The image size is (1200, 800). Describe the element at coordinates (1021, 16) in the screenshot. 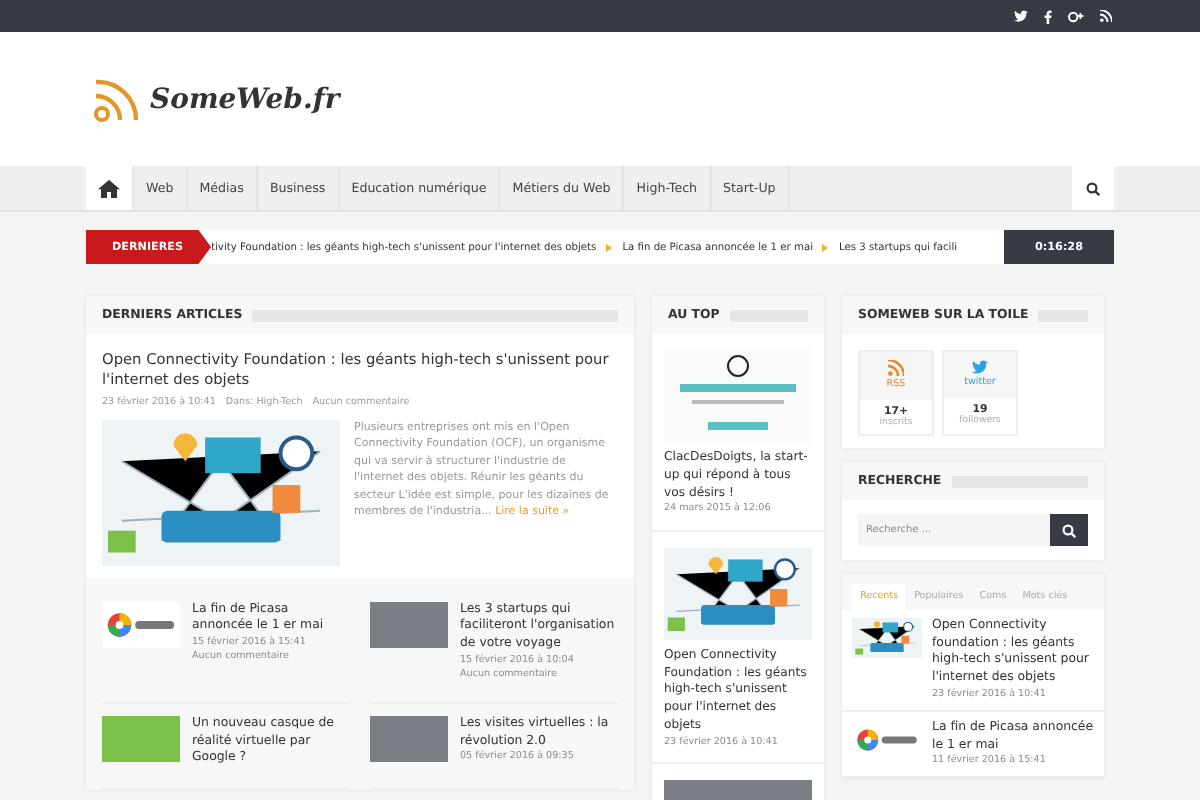

I see `twitter-icon` at that location.